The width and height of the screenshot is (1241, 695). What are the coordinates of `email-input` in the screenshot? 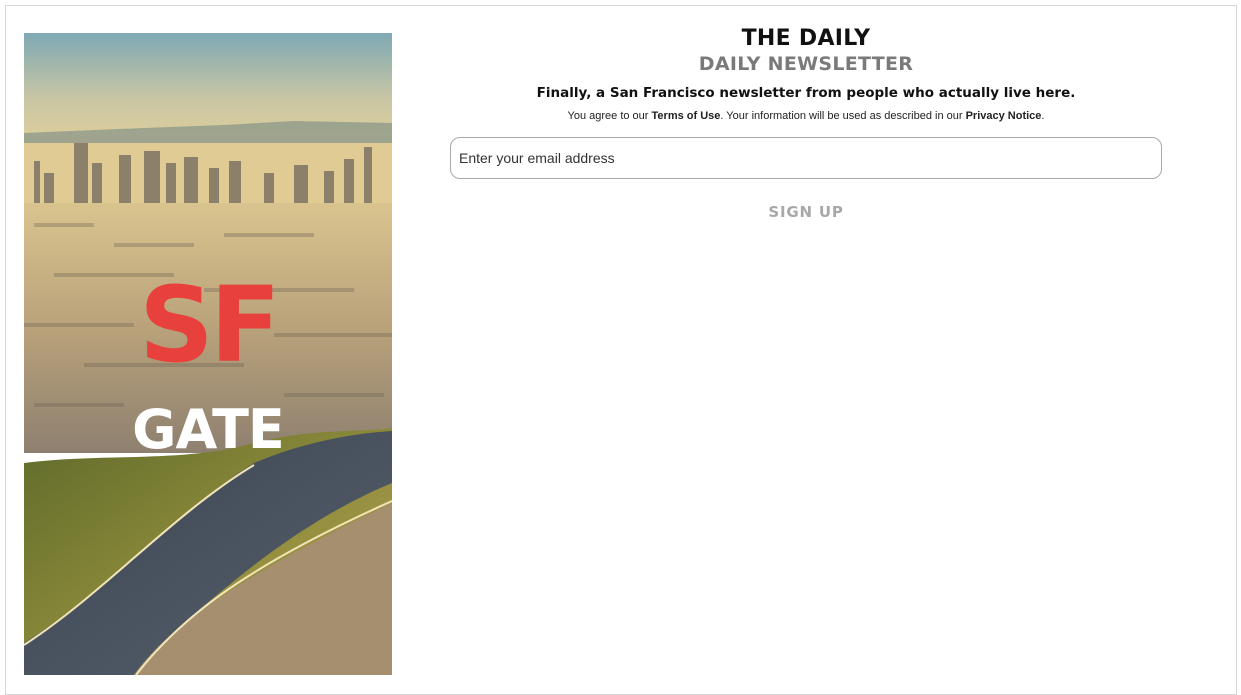 It's located at (806, 158).